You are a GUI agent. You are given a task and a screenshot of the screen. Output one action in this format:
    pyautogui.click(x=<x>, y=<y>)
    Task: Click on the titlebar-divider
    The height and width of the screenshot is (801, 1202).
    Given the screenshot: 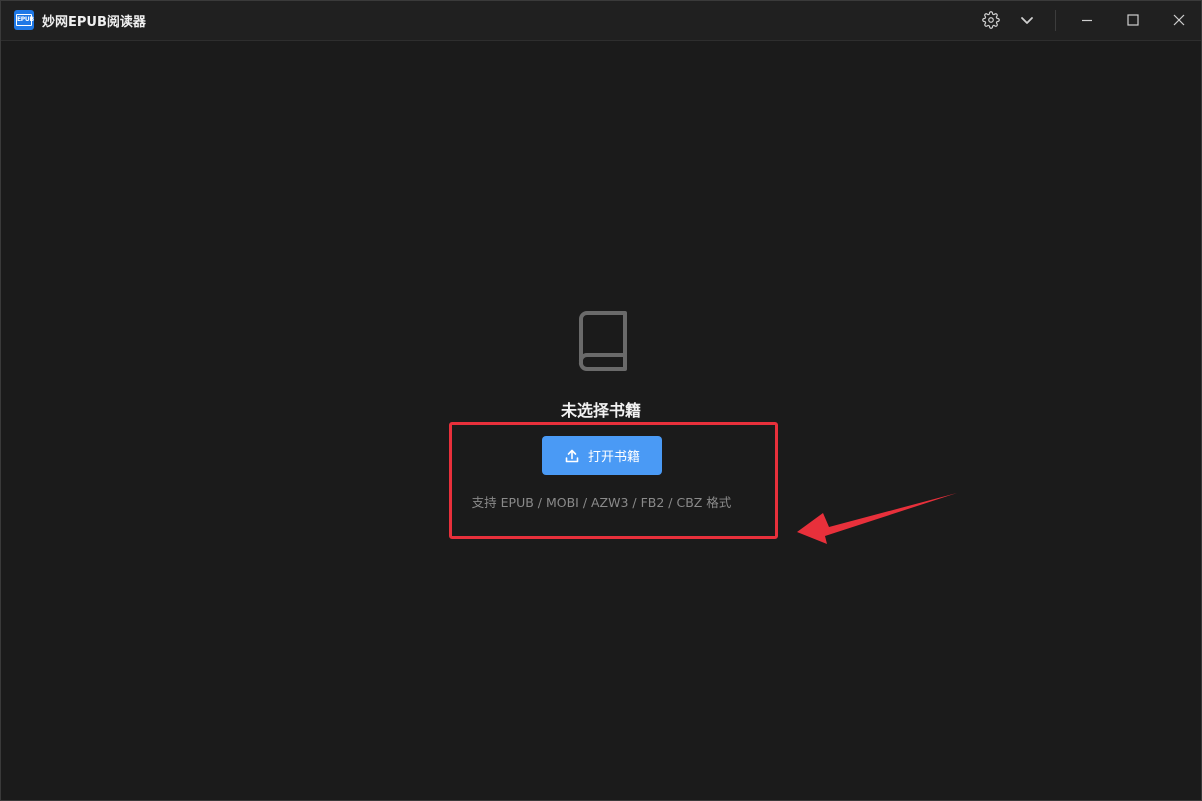 What is the action you would take?
    pyautogui.click(x=1055, y=20)
    